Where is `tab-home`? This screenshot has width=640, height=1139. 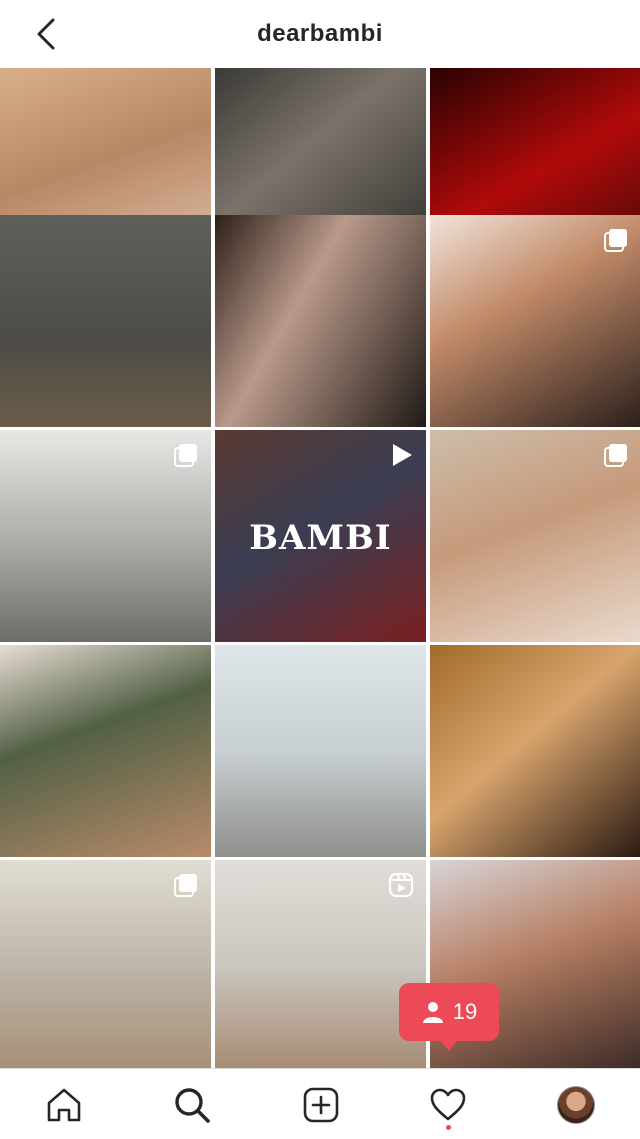
tab-home is located at coordinates (64, 1105).